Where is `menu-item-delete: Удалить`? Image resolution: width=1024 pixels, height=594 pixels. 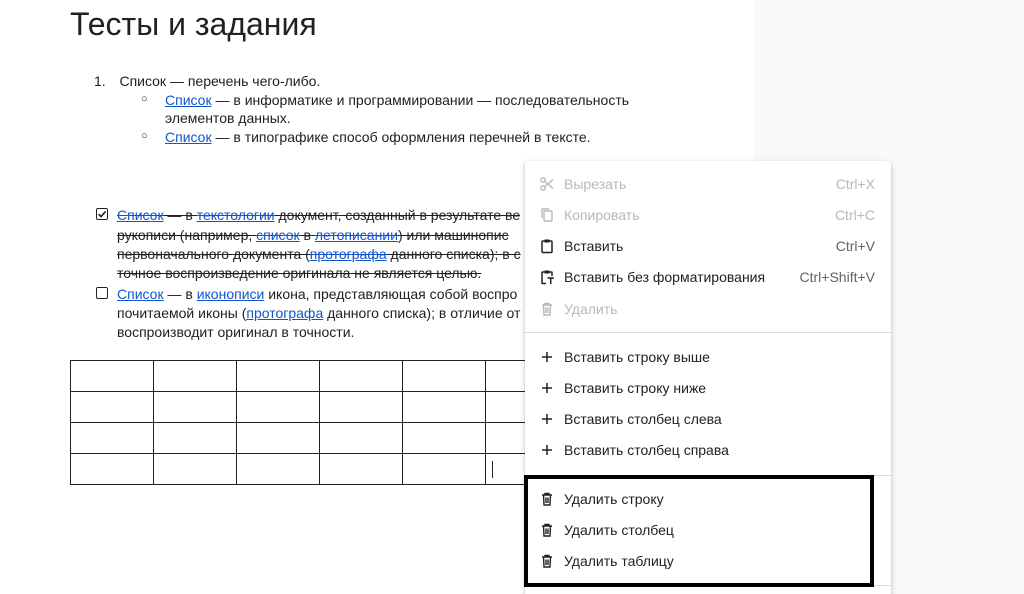
menu-item-delete: Удалить is located at coordinates (708, 308).